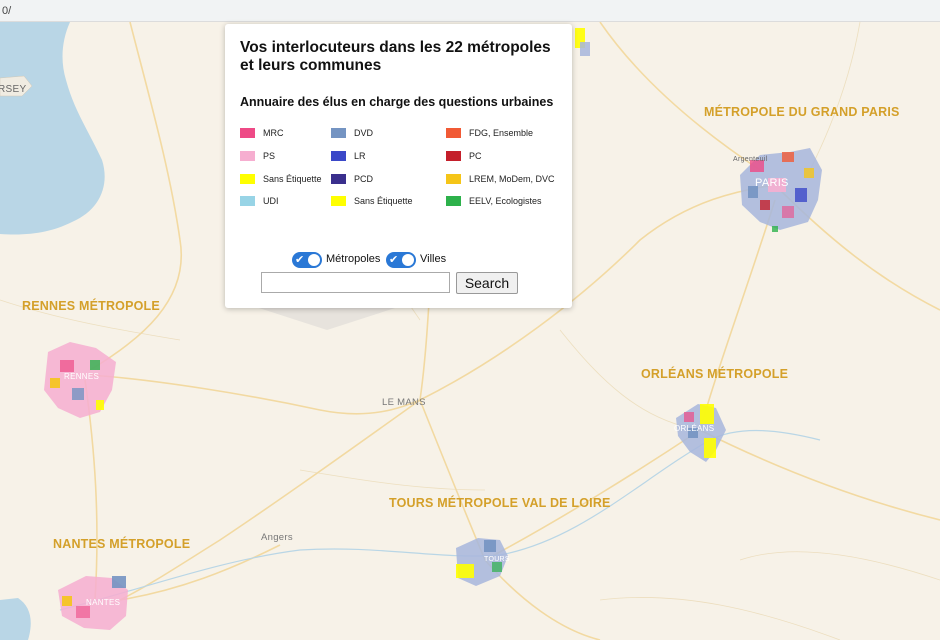 The height and width of the screenshot is (640, 940). Describe the element at coordinates (91, 306) in the screenshot. I see `metropole-label-rennes: RENNES MÉTROPOLE` at that location.